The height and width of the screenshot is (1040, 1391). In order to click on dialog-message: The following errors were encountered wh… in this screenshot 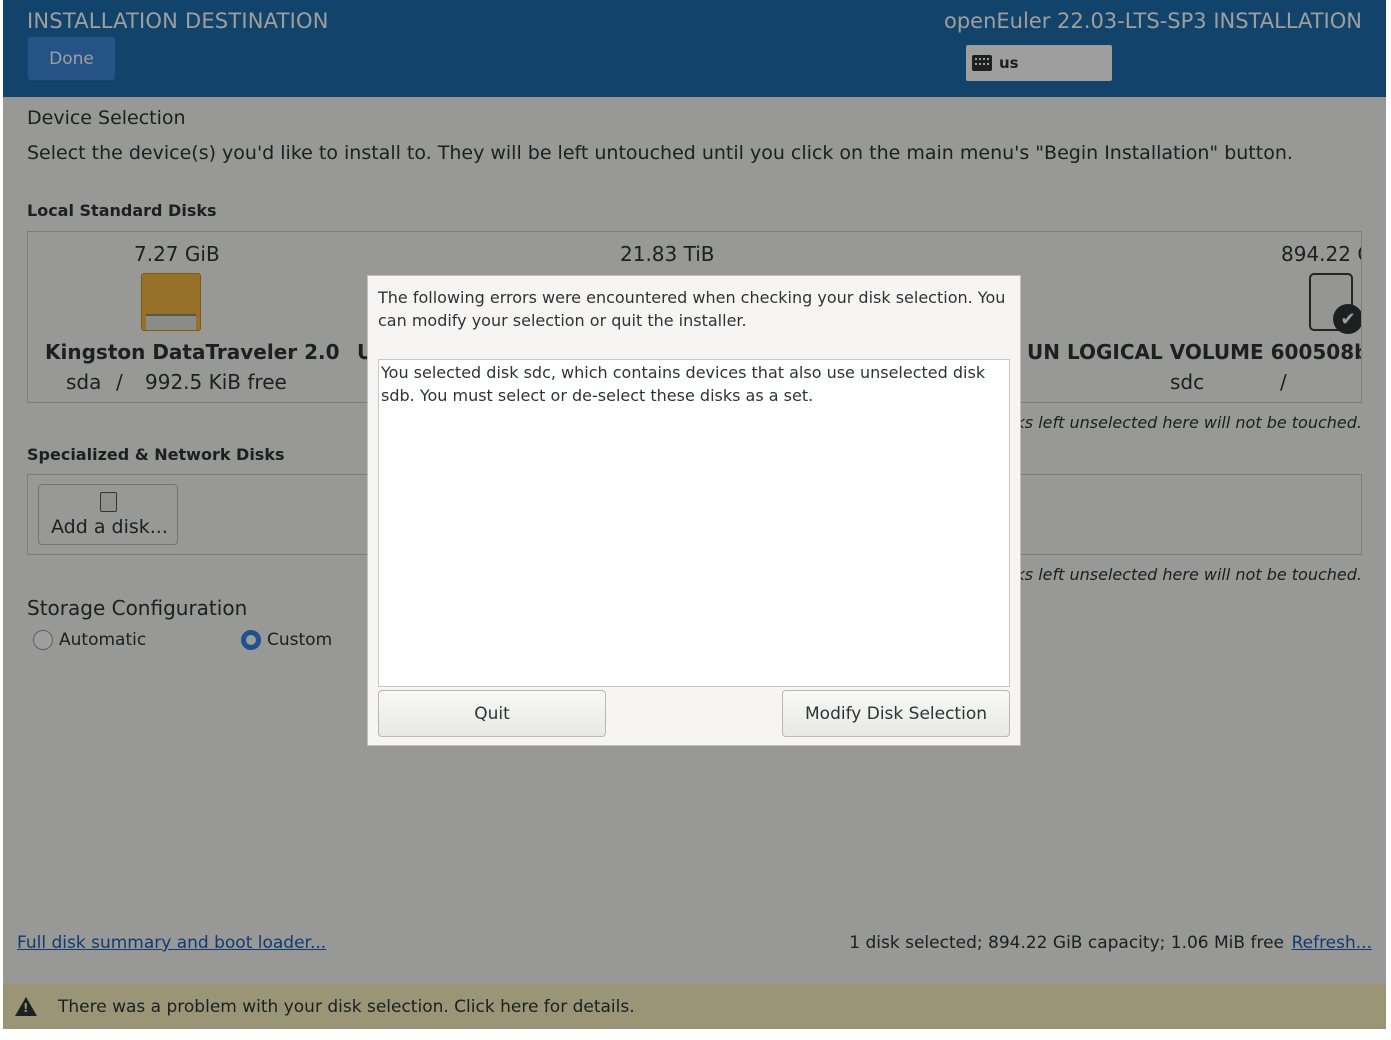, I will do `click(692, 309)`.